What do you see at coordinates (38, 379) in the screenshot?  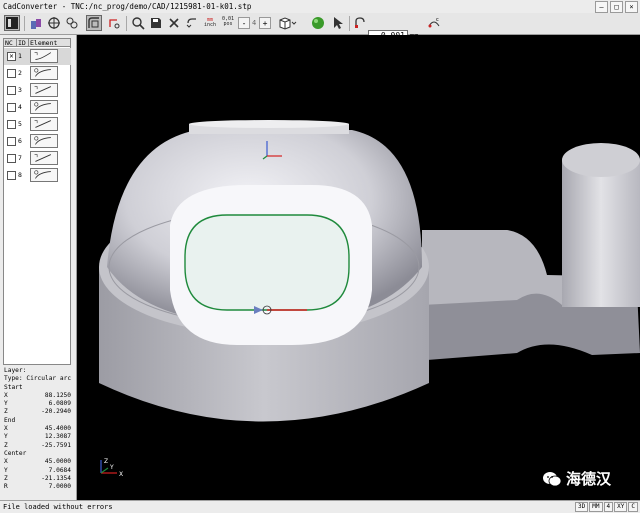 I see `element-type: Type: Circular arc` at bounding box center [38, 379].